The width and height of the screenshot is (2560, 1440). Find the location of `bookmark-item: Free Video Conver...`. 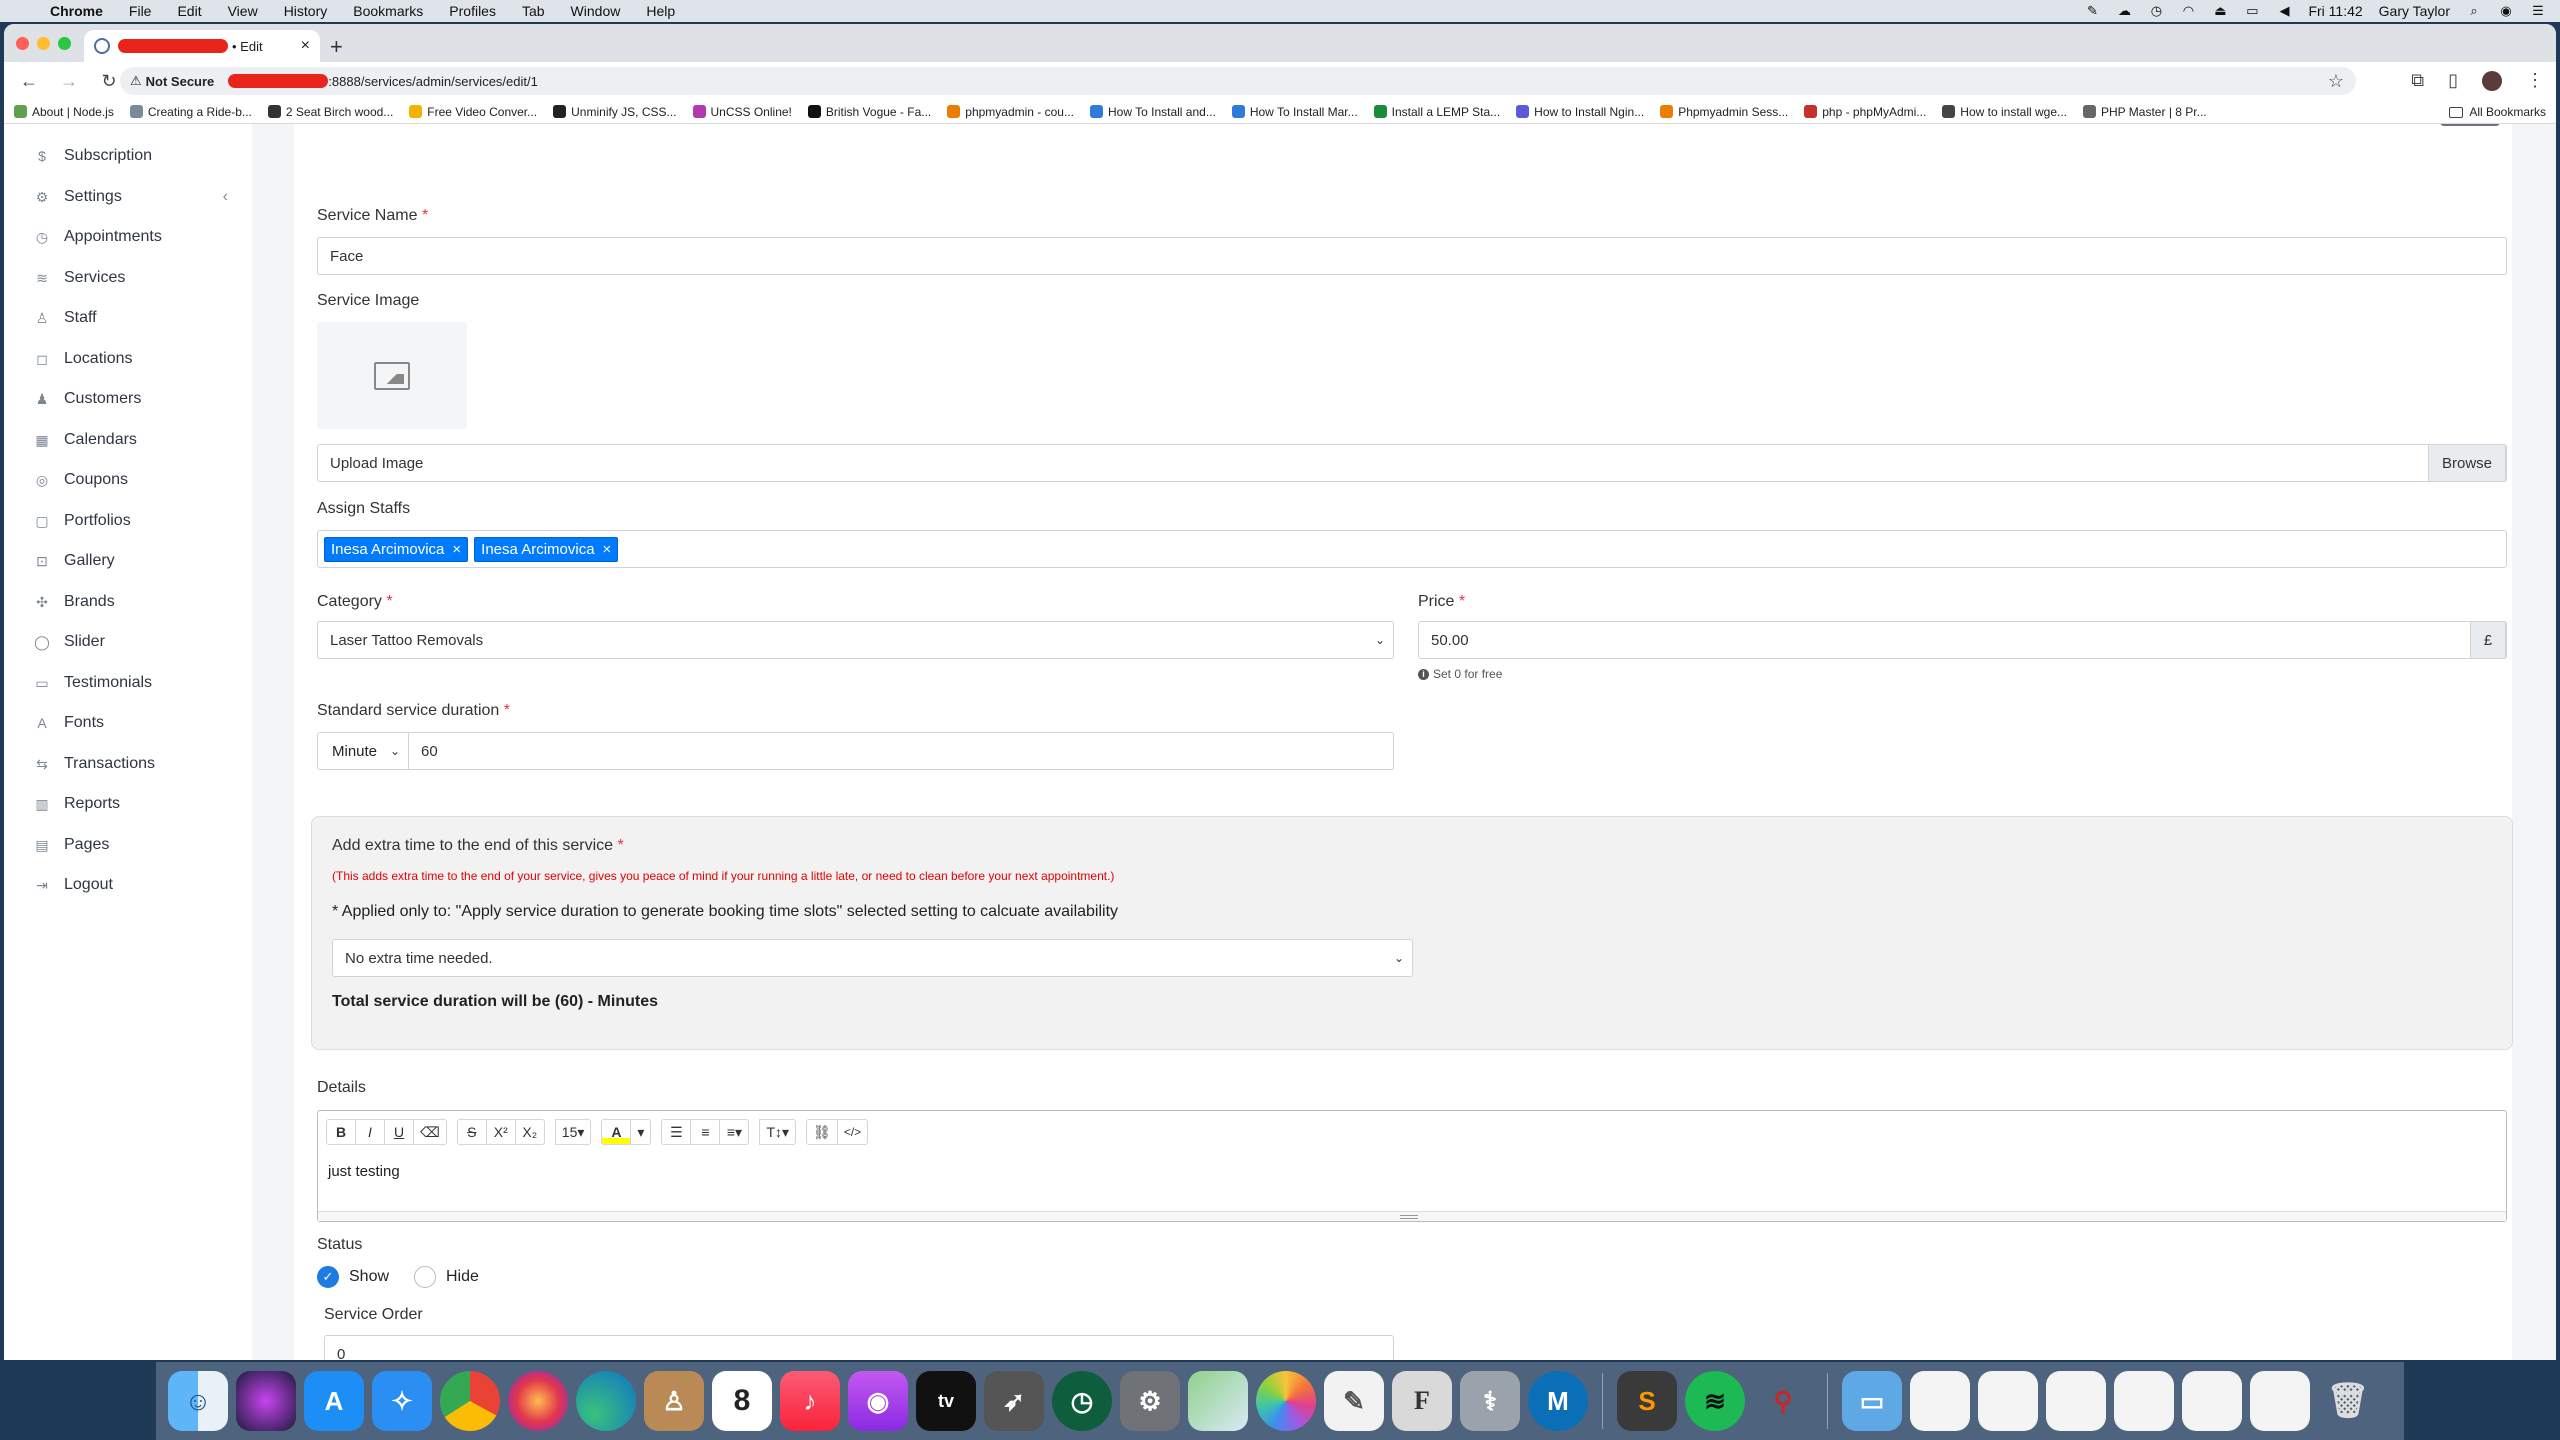

bookmark-item: Free Video Conver... is located at coordinates (473, 112).